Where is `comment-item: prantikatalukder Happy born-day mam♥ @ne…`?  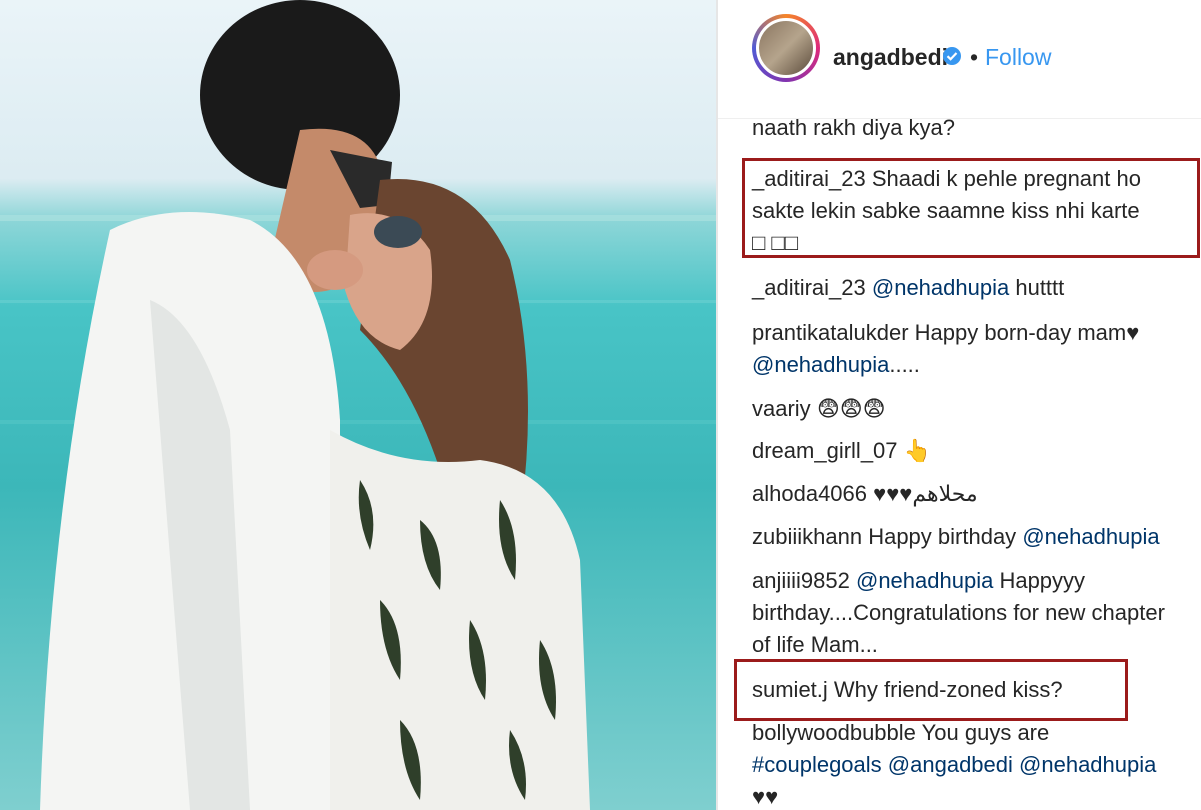
comment-item: prantikatalukder Happy born-day mam♥ @ne… is located at coordinates (957, 349).